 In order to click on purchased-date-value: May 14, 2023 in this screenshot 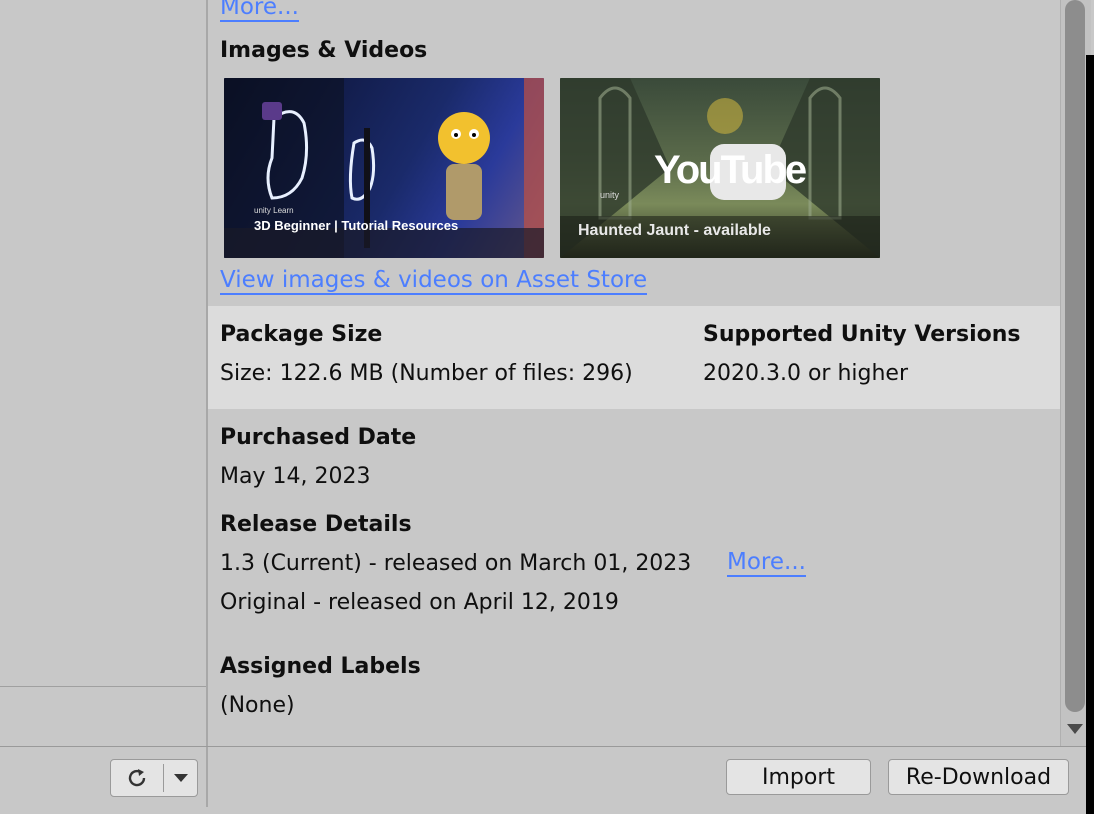, I will do `click(295, 476)`.